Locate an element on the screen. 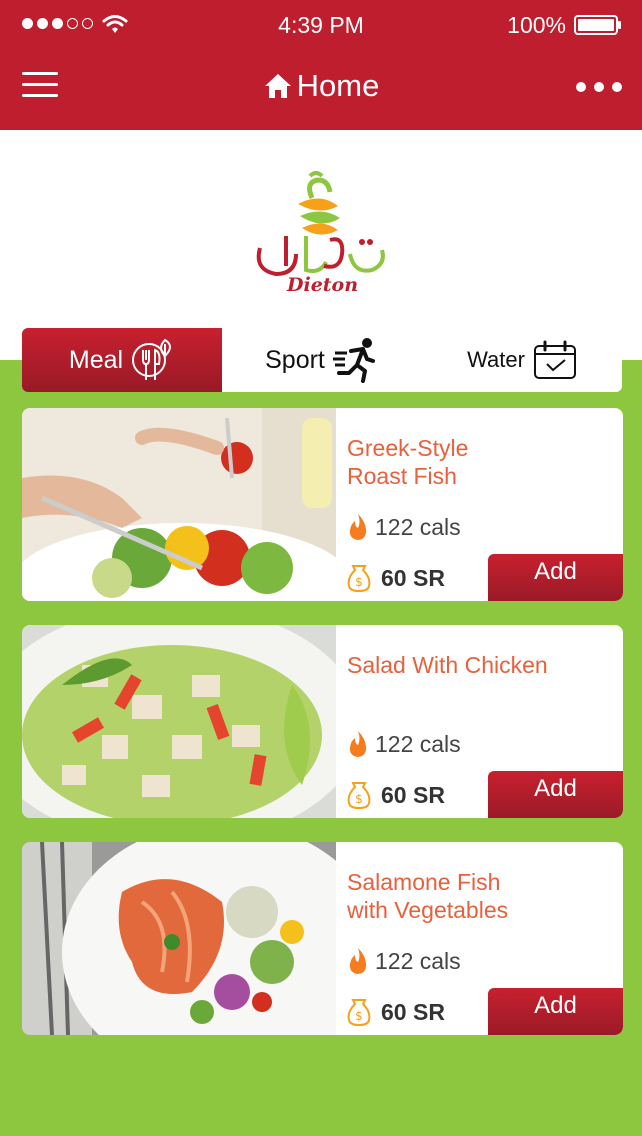 This screenshot has height=1136, width=642. home-icon is located at coordinates (277, 86).